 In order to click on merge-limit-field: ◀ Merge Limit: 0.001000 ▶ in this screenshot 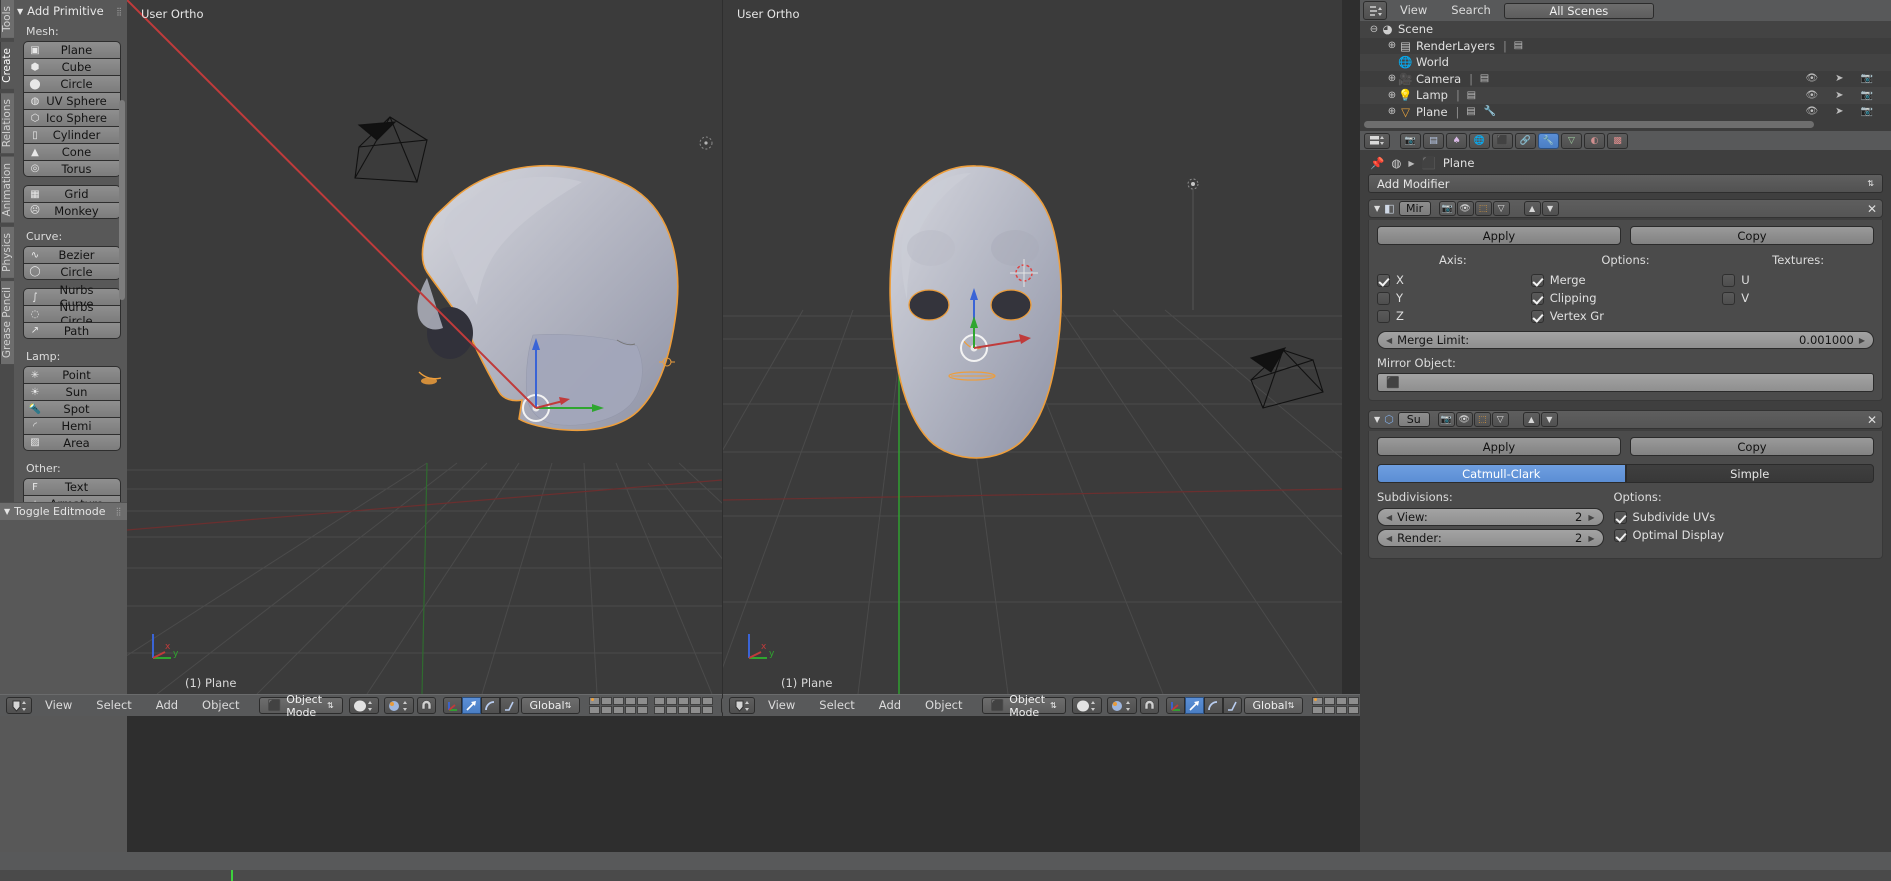, I will do `click(1625, 340)`.